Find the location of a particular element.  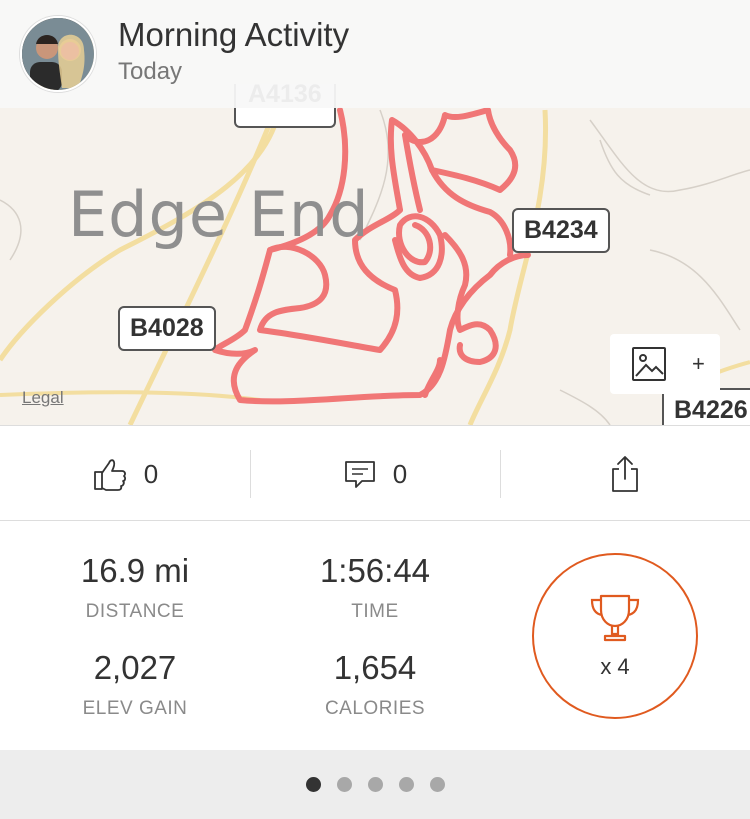

photo-icon is located at coordinates (649, 364).